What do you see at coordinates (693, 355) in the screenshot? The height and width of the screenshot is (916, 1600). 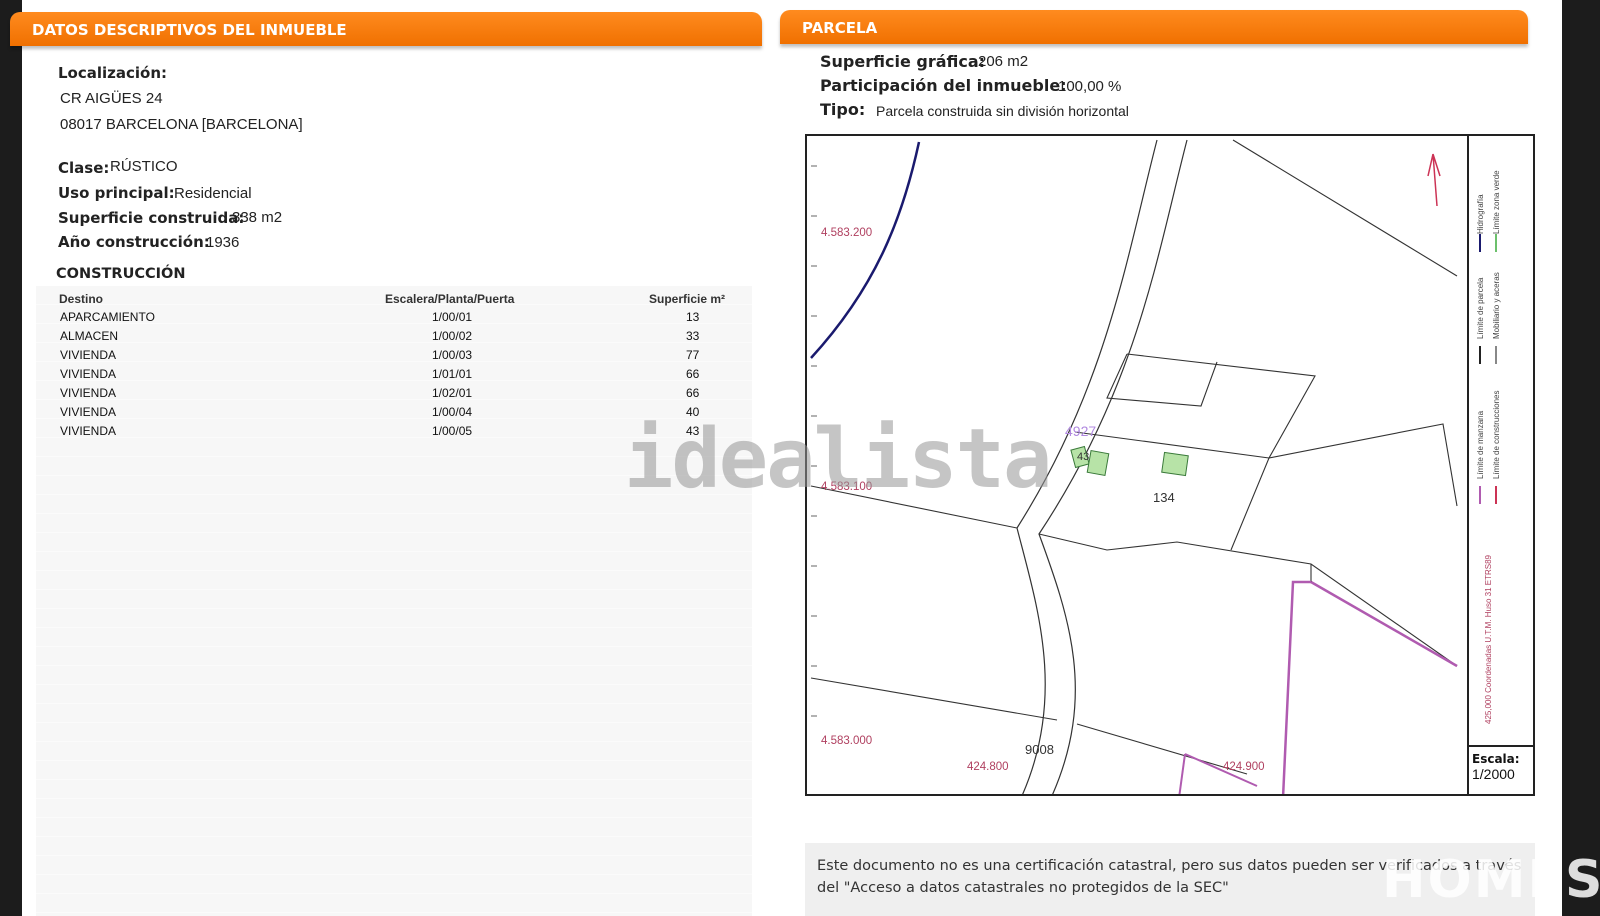 I see `row-superficie: 77` at bounding box center [693, 355].